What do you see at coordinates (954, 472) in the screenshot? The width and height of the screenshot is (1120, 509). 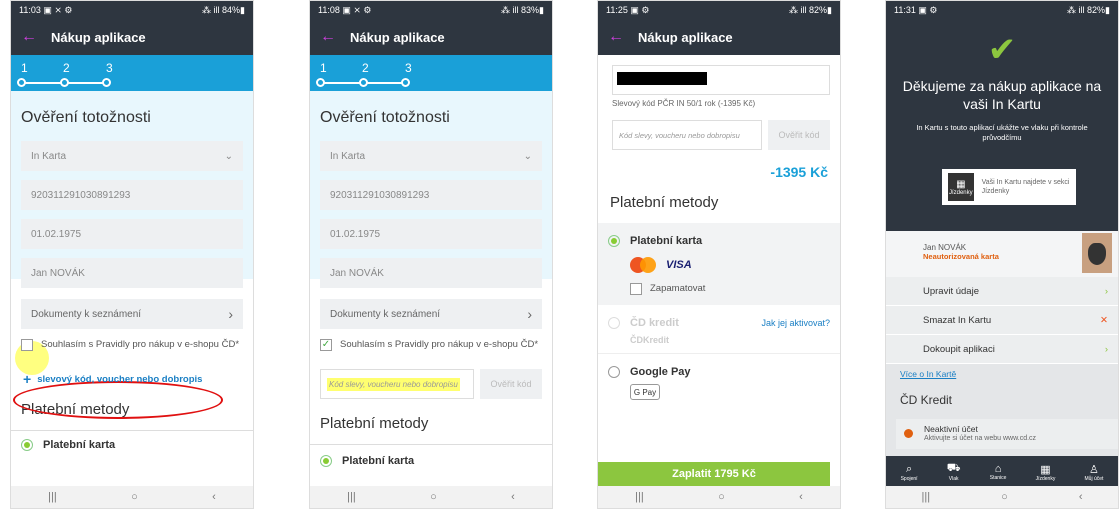 I see `tab-train: ⛟ Vlak` at bounding box center [954, 472].